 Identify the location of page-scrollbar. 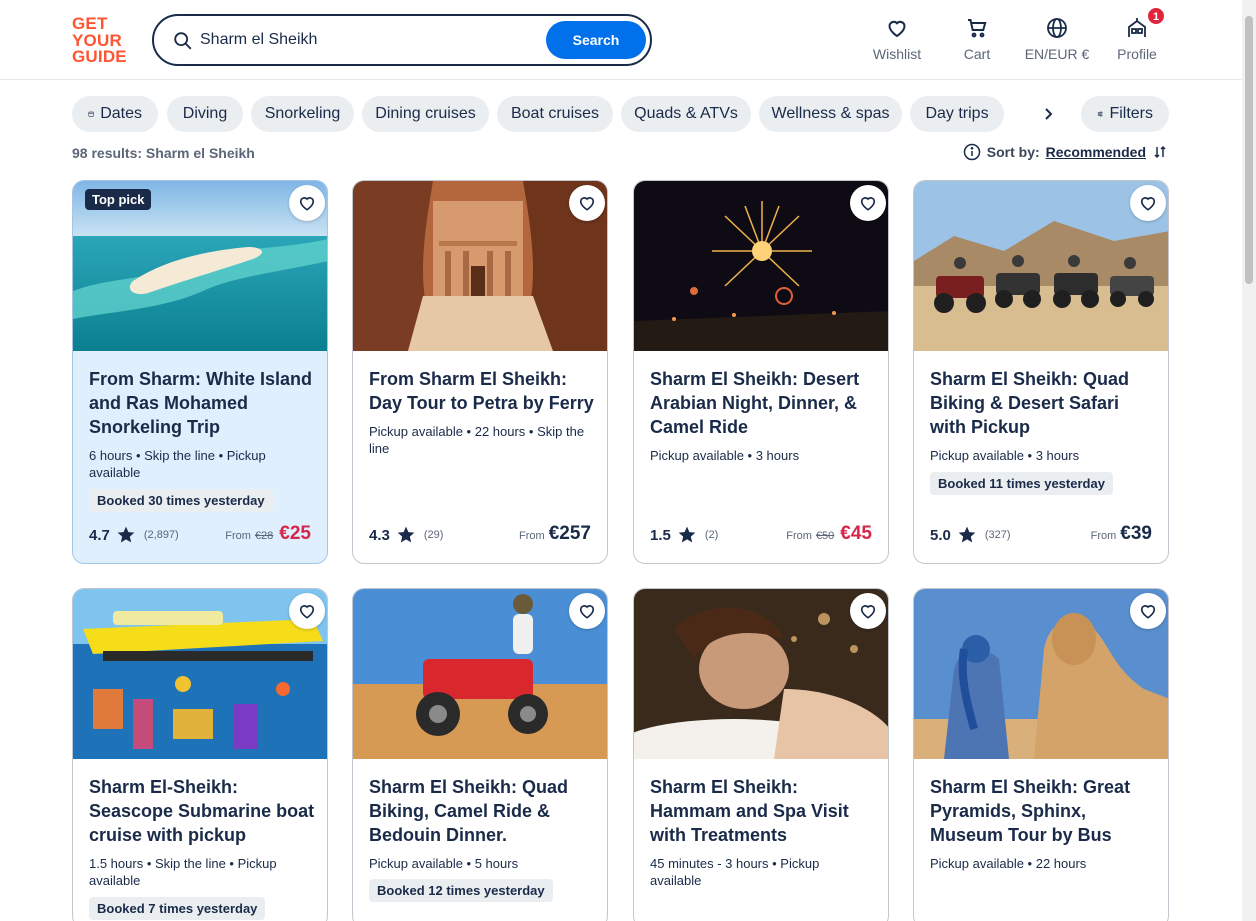
(1249, 460).